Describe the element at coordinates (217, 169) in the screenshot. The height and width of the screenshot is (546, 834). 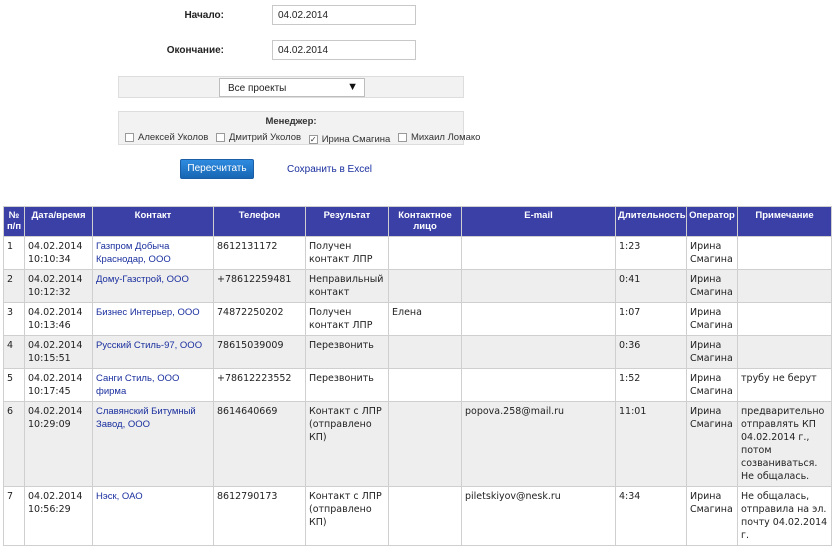
I see `recalculate-button: Пересчитать` at that location.